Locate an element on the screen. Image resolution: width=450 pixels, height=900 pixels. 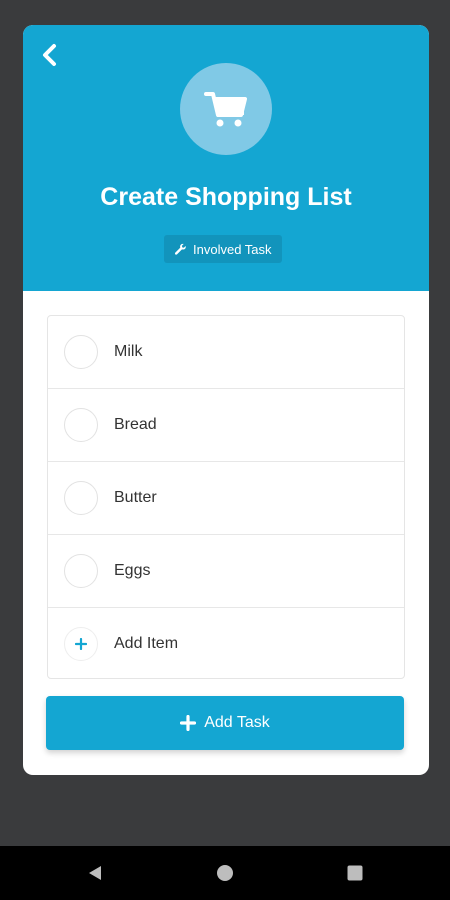
recents-square-icon is located at coordinates (355, 873).